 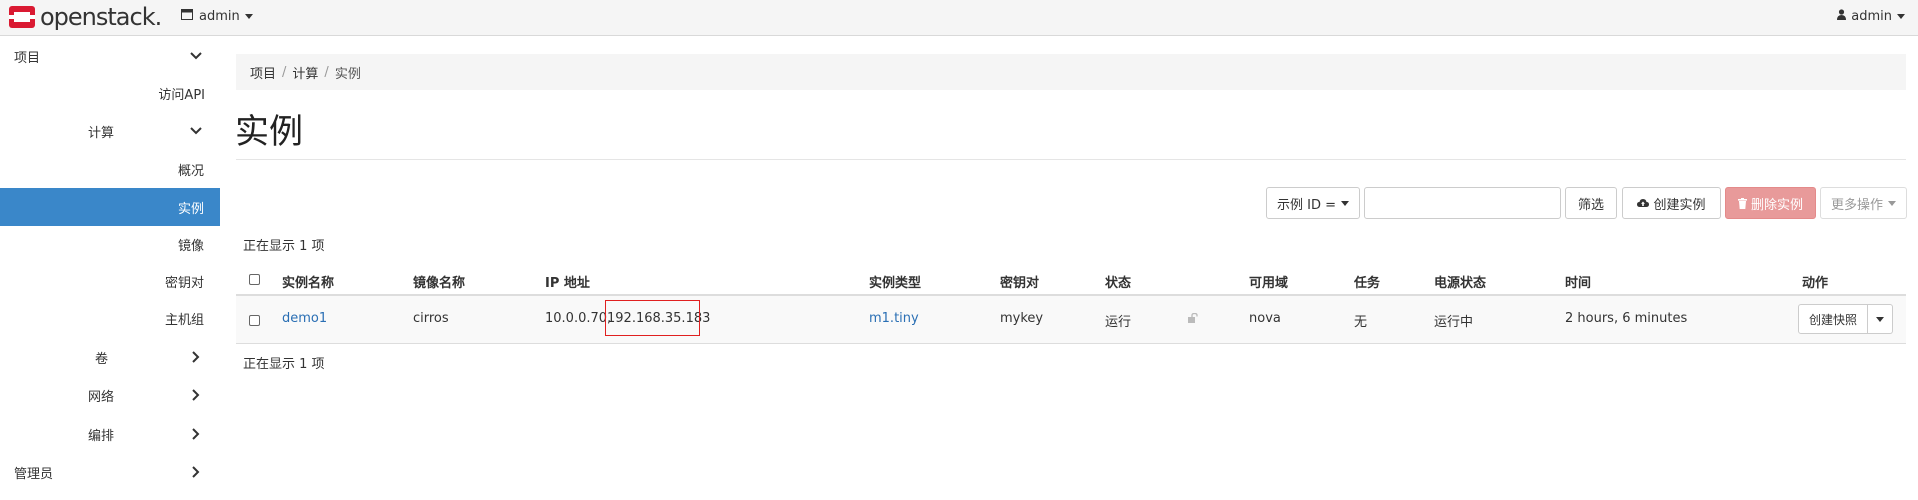 What do you see at coordinates (1462, 203) in the screenshot?
I see `filter-input` at bounding box center [1462, 203].